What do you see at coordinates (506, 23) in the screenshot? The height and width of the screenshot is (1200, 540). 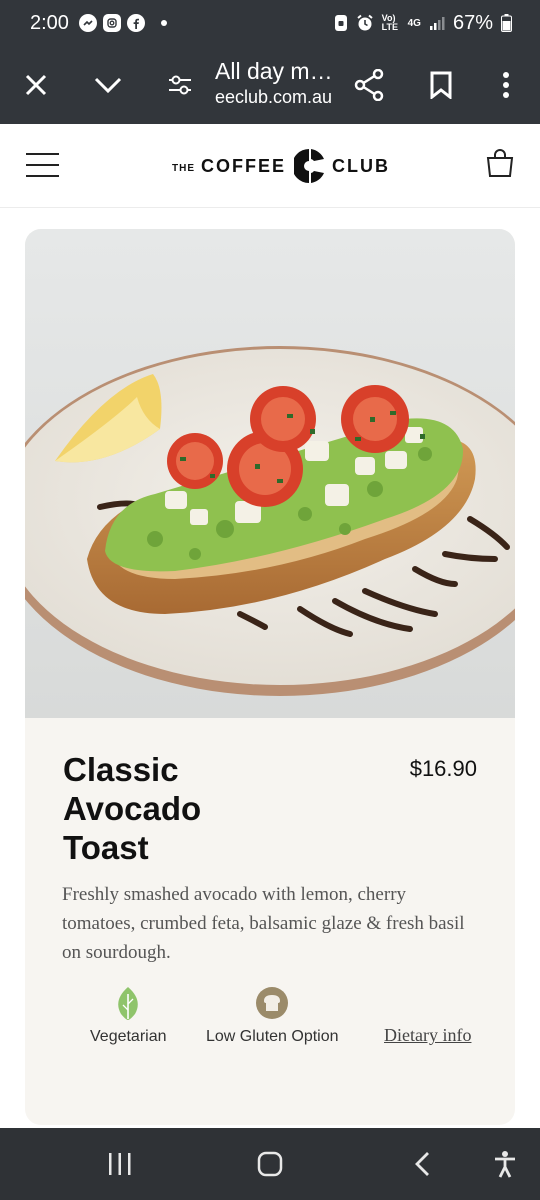 I see `battery-icon` at bounding box center [506, 23].